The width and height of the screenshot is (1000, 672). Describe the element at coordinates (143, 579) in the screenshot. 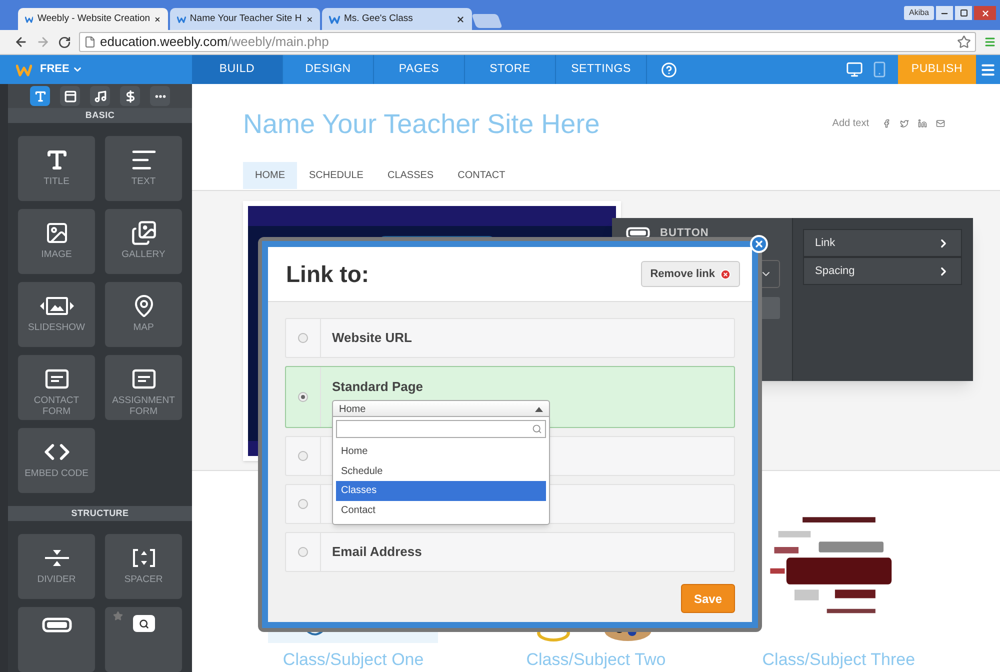

I see `tile-label: SPACER` at that location.